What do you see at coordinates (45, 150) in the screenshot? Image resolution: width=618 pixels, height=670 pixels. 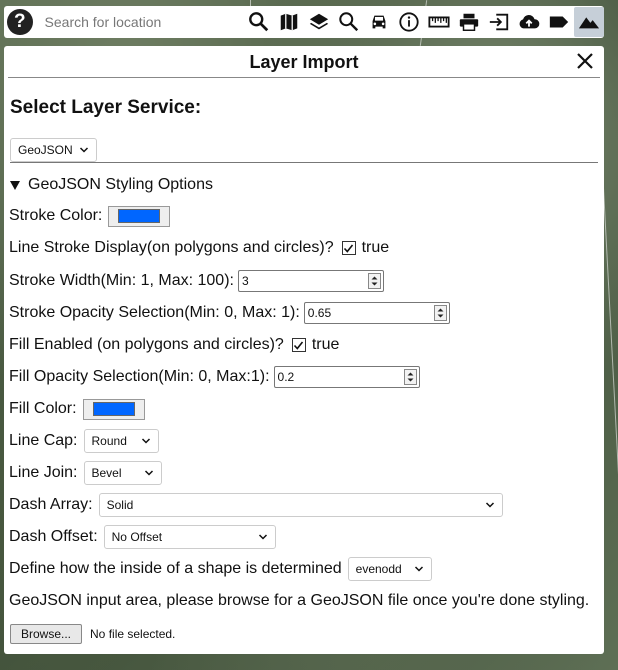 I see `layer-service-select-value: GeoJSON` at bounding box center [45, 150].